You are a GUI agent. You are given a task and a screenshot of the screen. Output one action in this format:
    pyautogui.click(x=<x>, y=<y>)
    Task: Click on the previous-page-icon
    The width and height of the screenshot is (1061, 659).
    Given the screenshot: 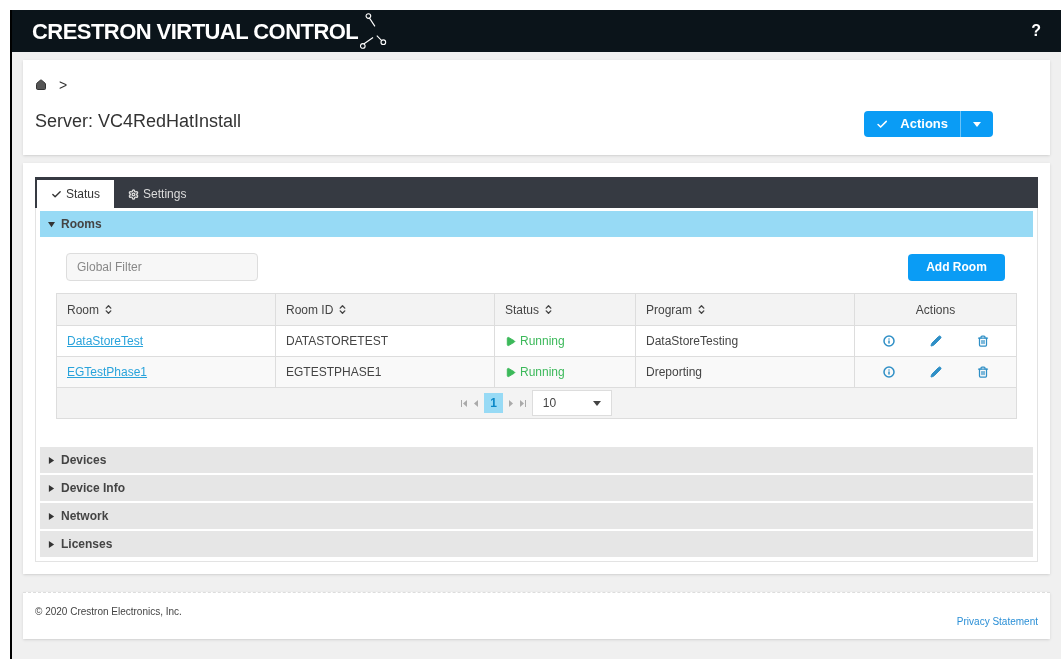 What is the action you would take?
    pyautogui.click(x=476, y=403)
    